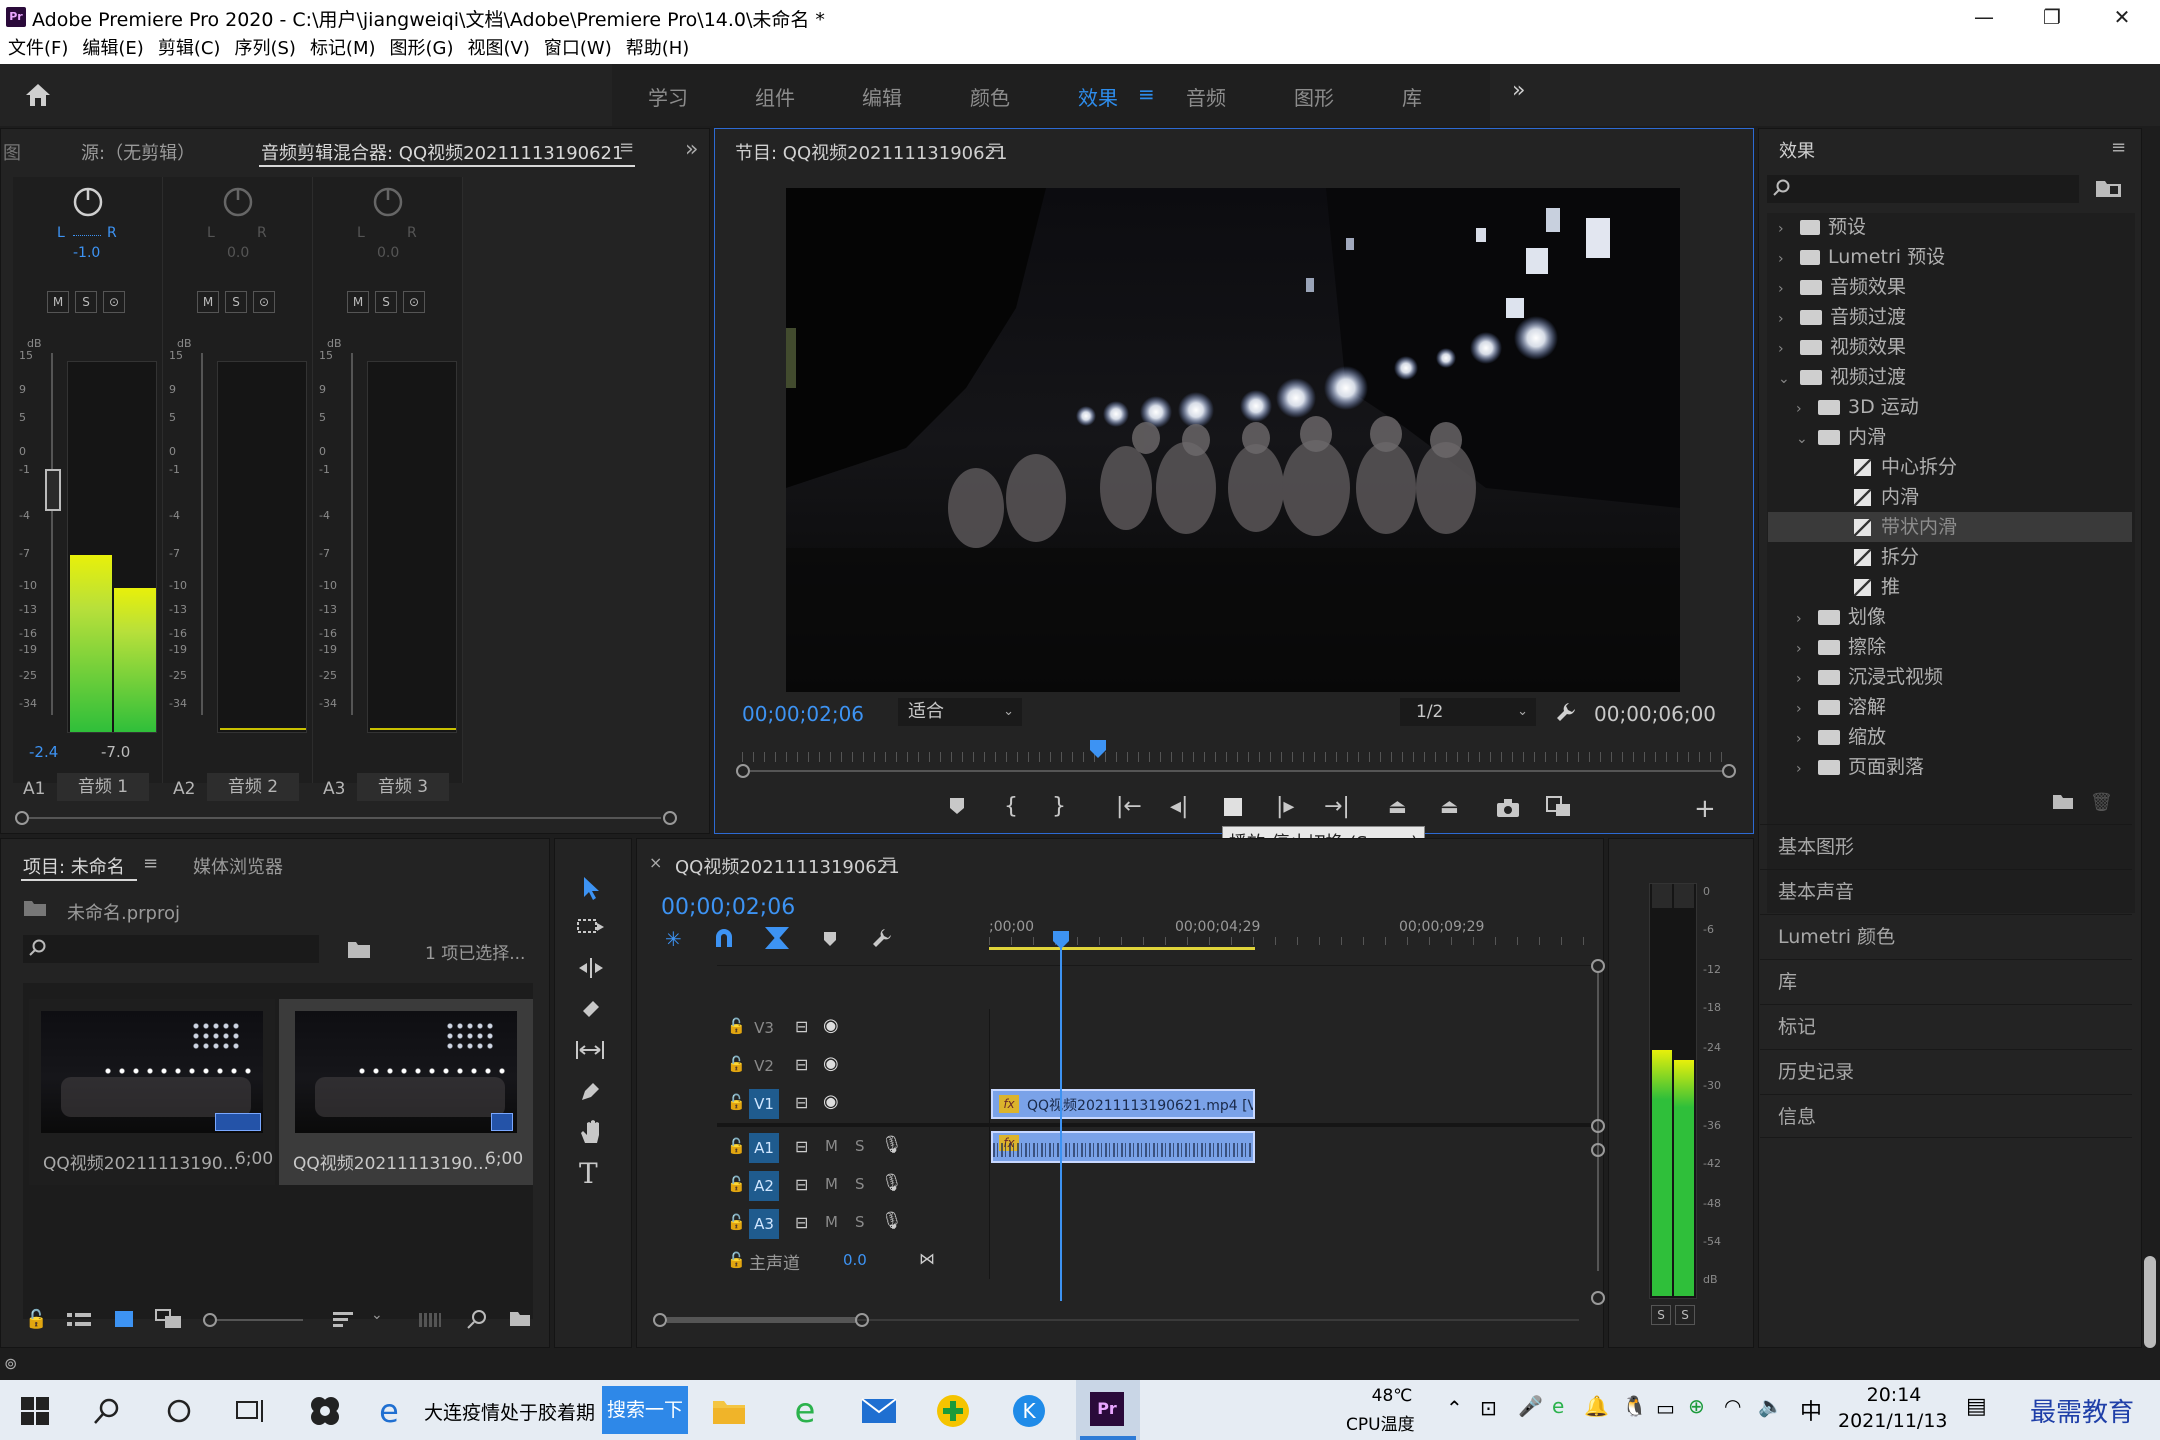 This screenshot has width=2160, height=1440. Describe the element at coordinates (1923, 189) in the screenshot. I see `effects-search-input` at that location.